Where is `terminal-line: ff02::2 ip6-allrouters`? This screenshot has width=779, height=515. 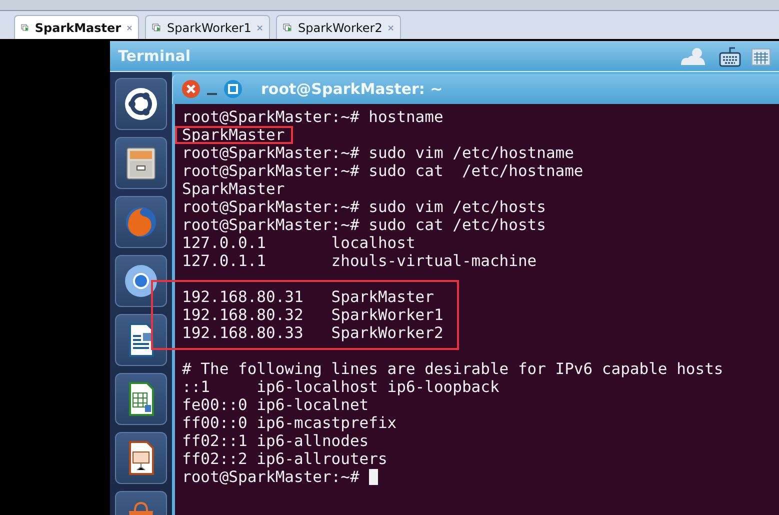 terminal-line: ff02::2 ip6-allrouters is located at coordinates (285, 459).